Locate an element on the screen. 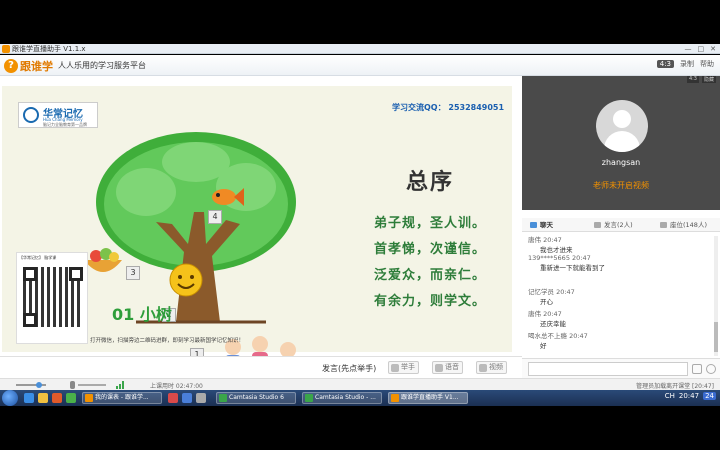 The height and width of the screenshot is (450, 720). mic-icon is located at coordinates (597, 225).